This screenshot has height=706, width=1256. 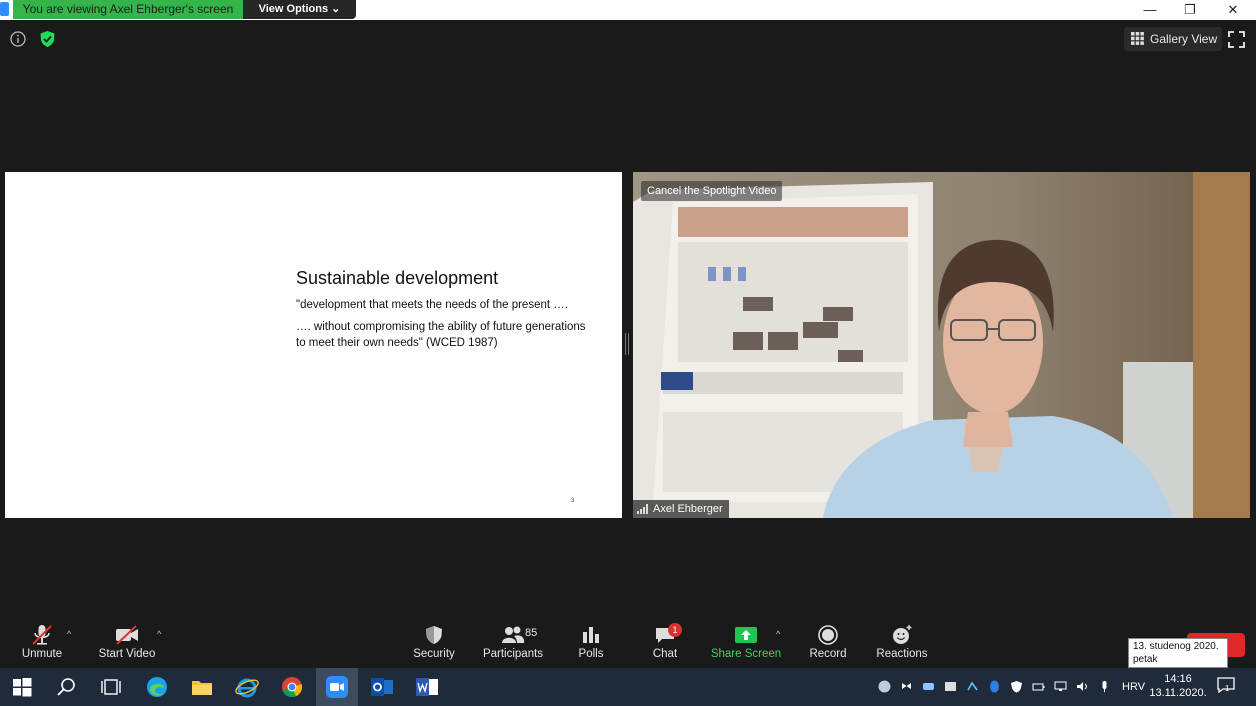 I want to click on view-options-label: View Options, so click(x=293, y=9).